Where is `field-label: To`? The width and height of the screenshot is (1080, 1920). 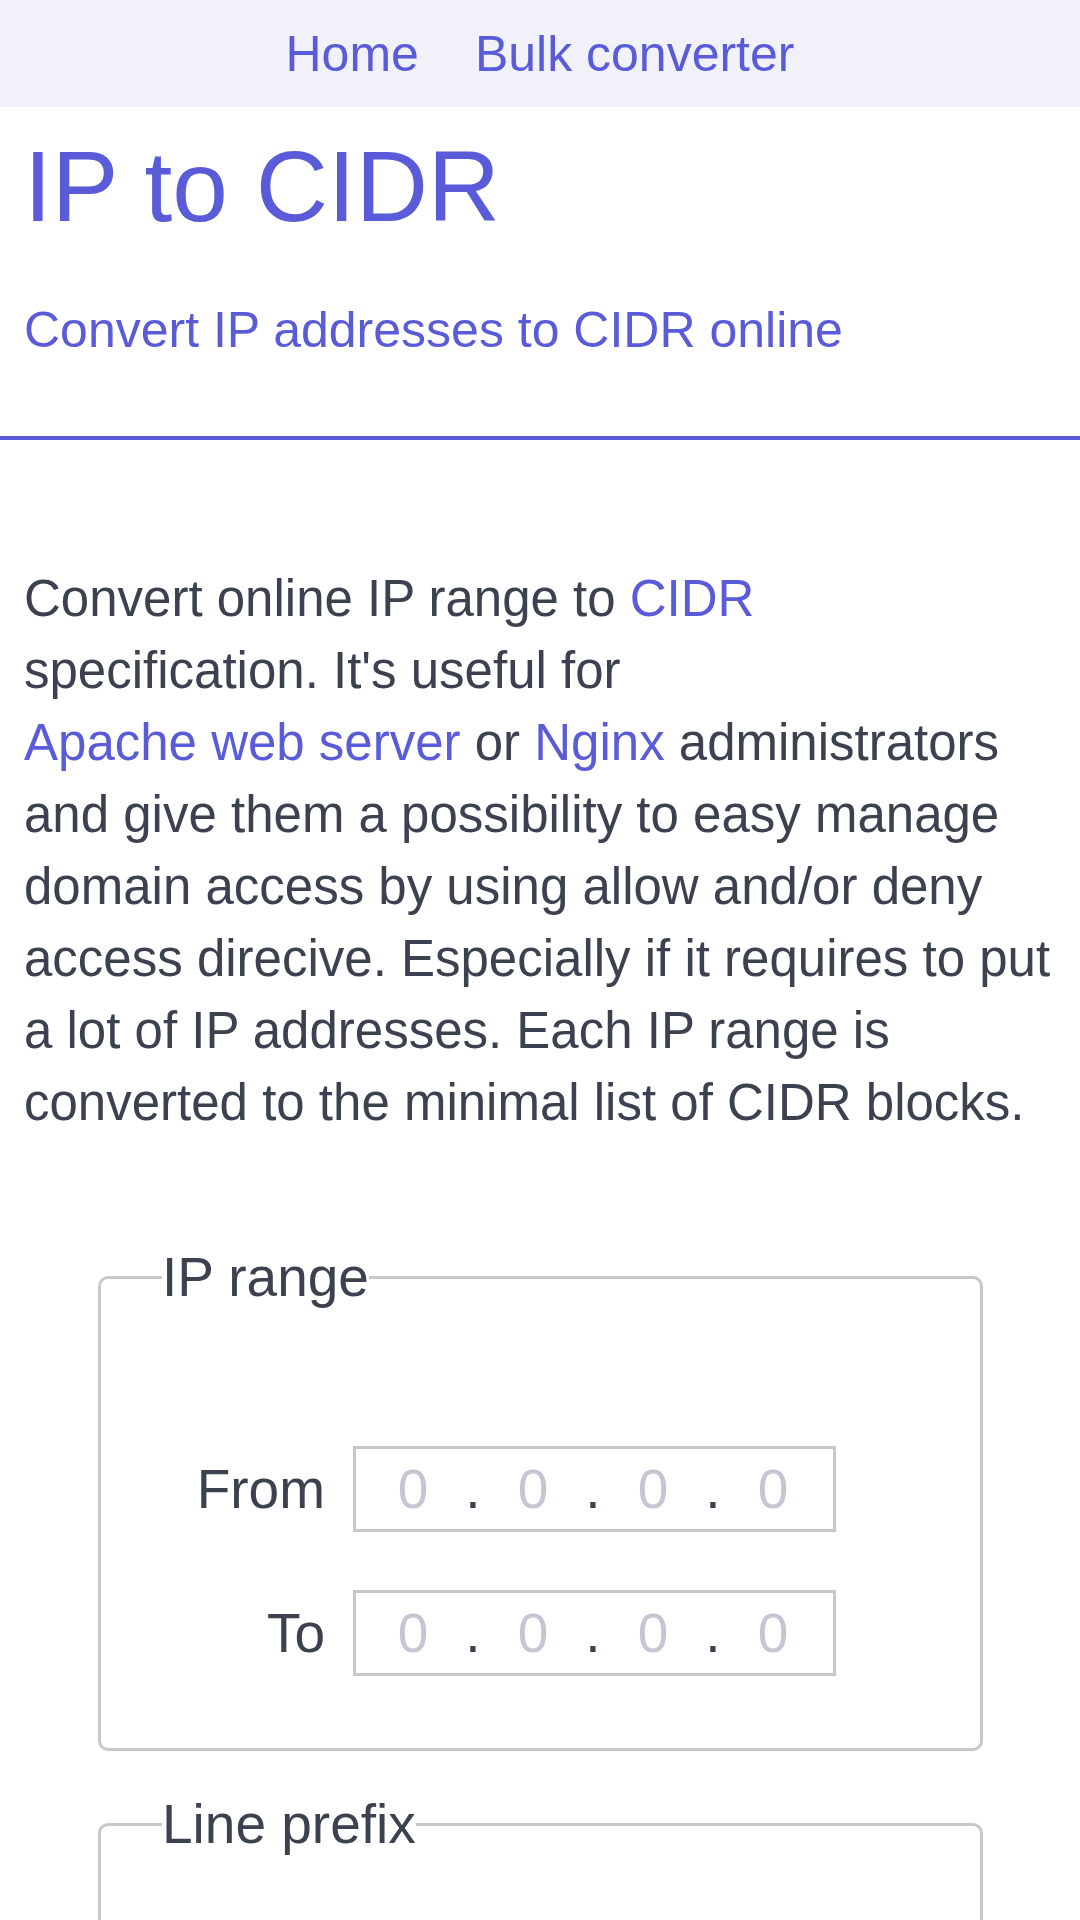
field-label: To is located at coordinates (295, 1633).